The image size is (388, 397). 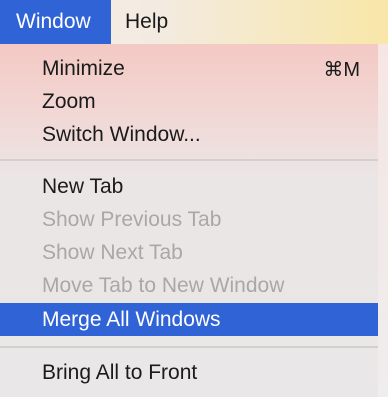 What do you see at coordinates (120, 372) in the screenshot?
I see `menu-item-label: Bring All to Front` at bounding box center [120, 372].